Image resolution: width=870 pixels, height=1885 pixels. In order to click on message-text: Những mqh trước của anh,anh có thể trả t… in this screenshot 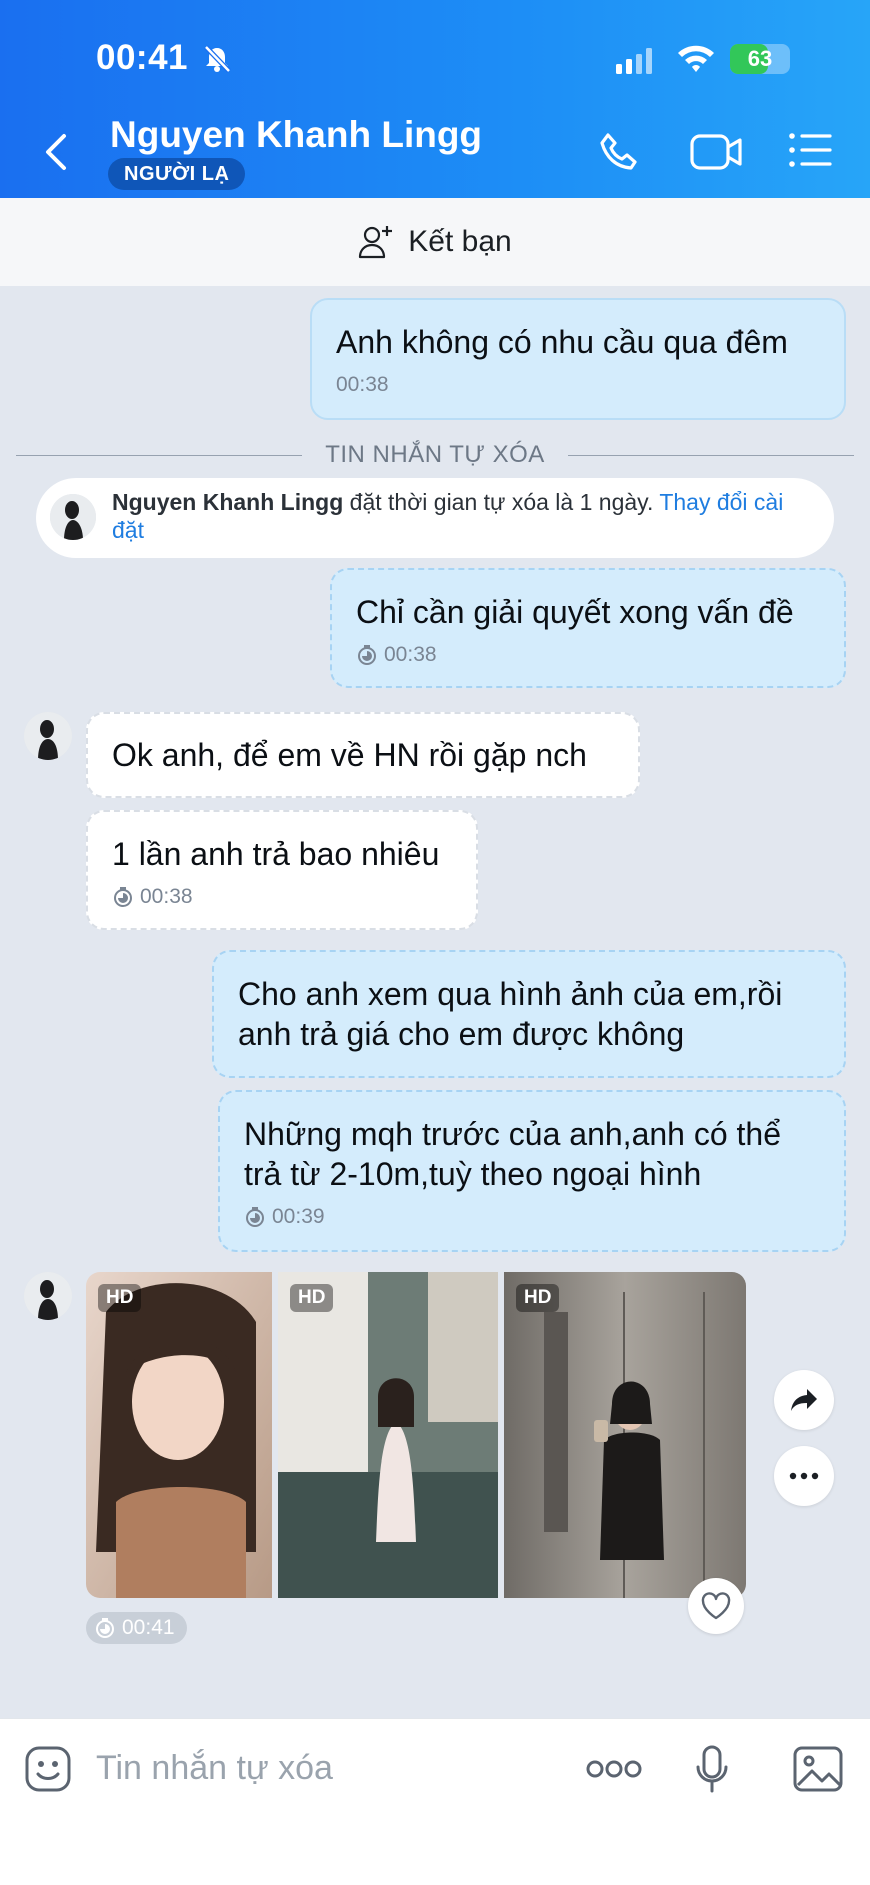, I will do `click(513, 1154)`.